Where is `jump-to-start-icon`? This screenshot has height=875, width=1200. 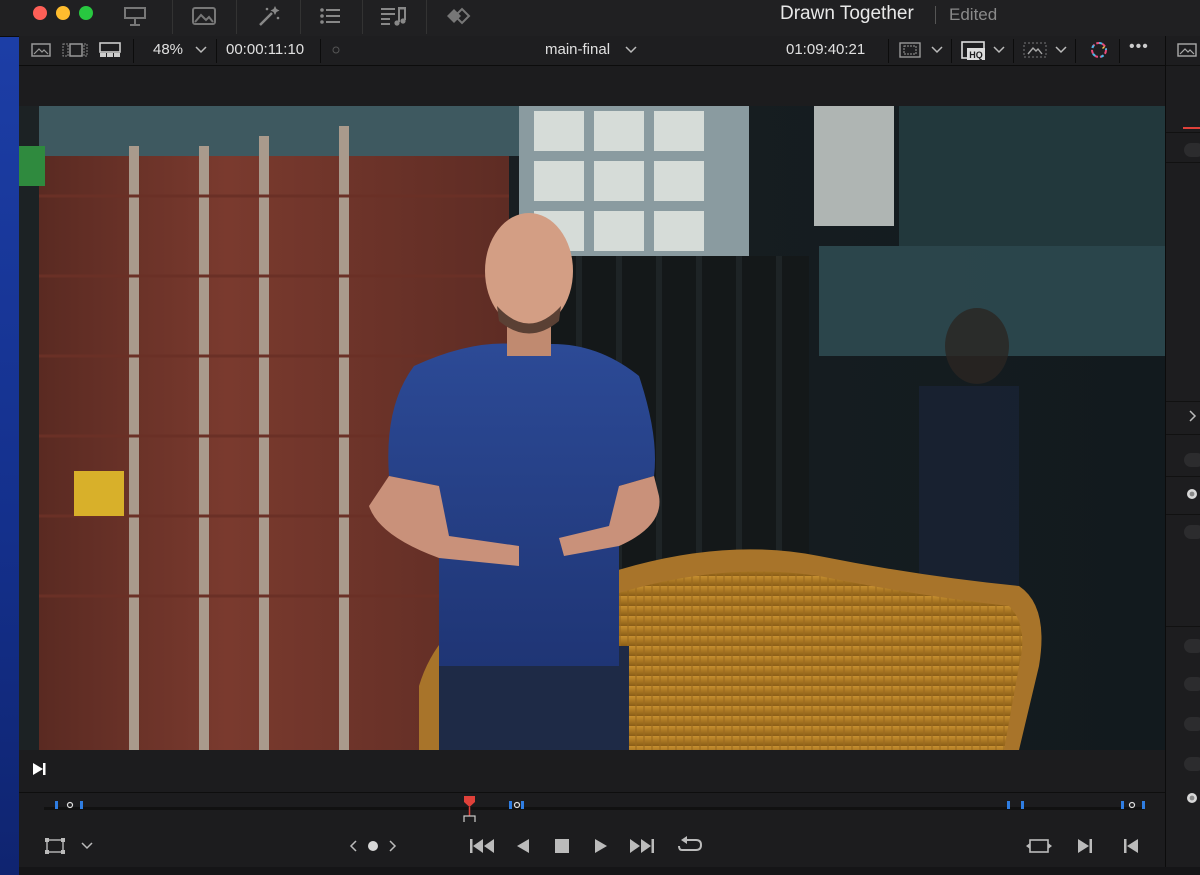 jump-to-start-icon is located at coordinates (482, 846).